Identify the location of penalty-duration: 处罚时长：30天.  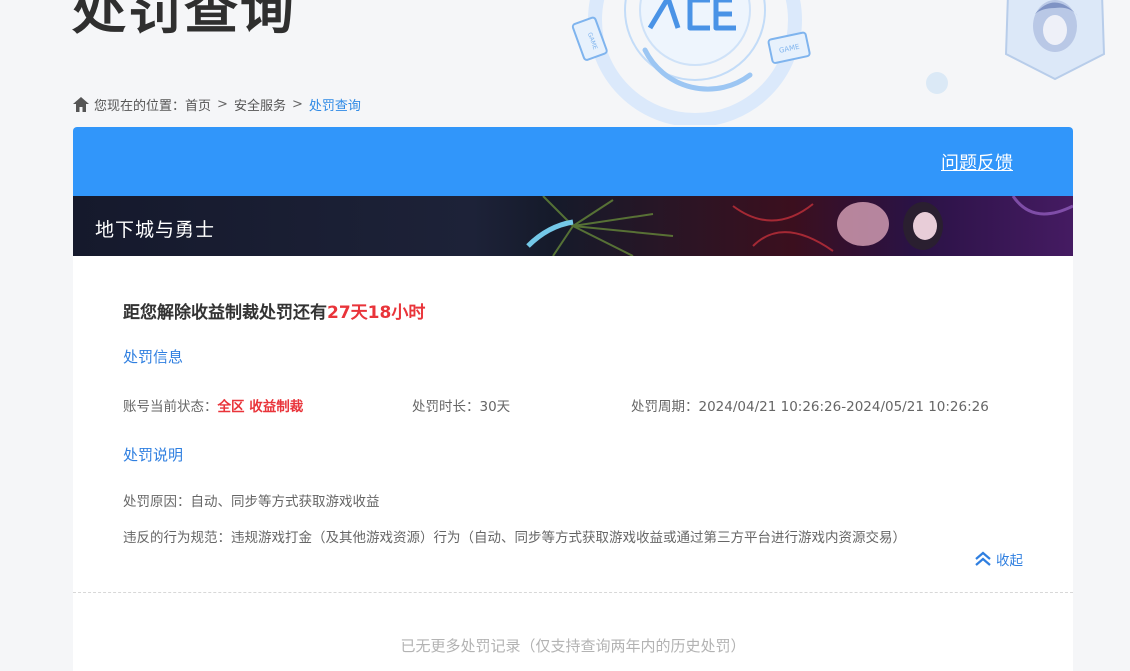
(461, 405).